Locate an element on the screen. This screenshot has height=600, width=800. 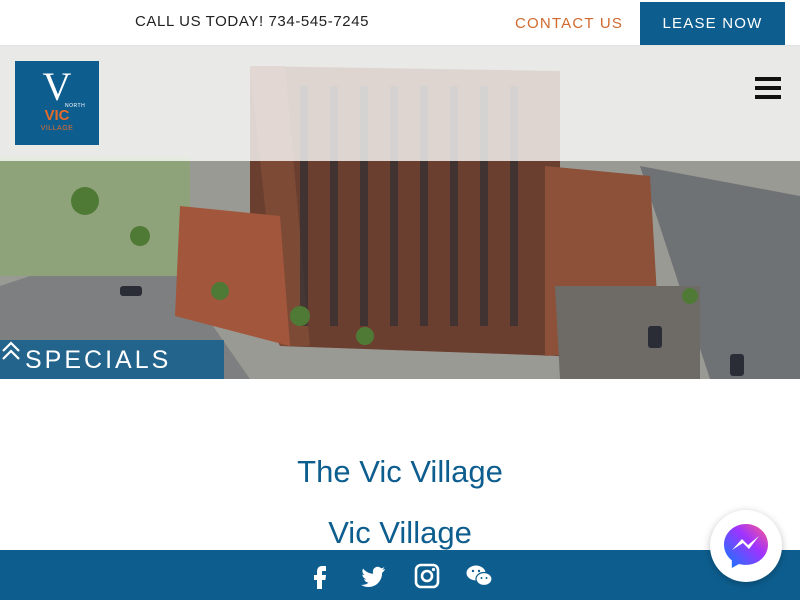
vic-village-logo: V NORTH VIC VILLAGE is located at coordinates (57, 103).